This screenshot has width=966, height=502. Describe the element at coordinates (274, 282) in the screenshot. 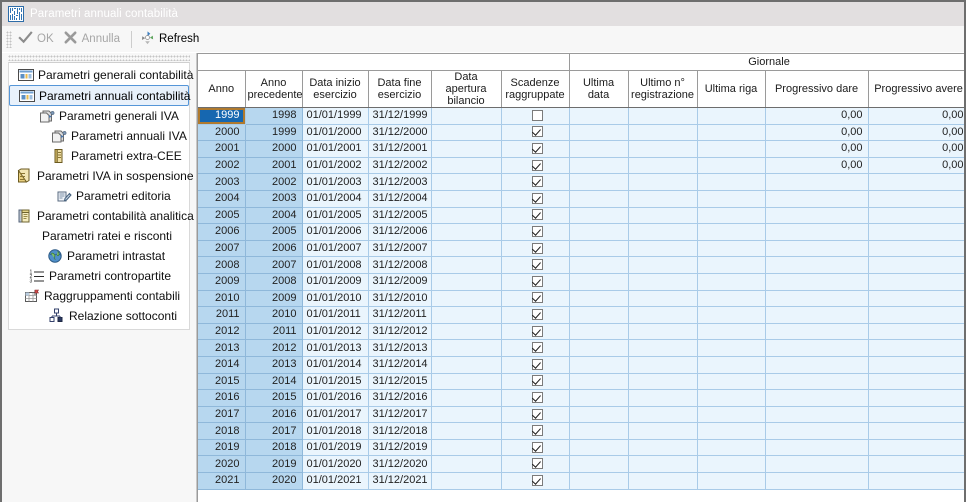

I see `cell-anno-precedente: 2008` at that location.